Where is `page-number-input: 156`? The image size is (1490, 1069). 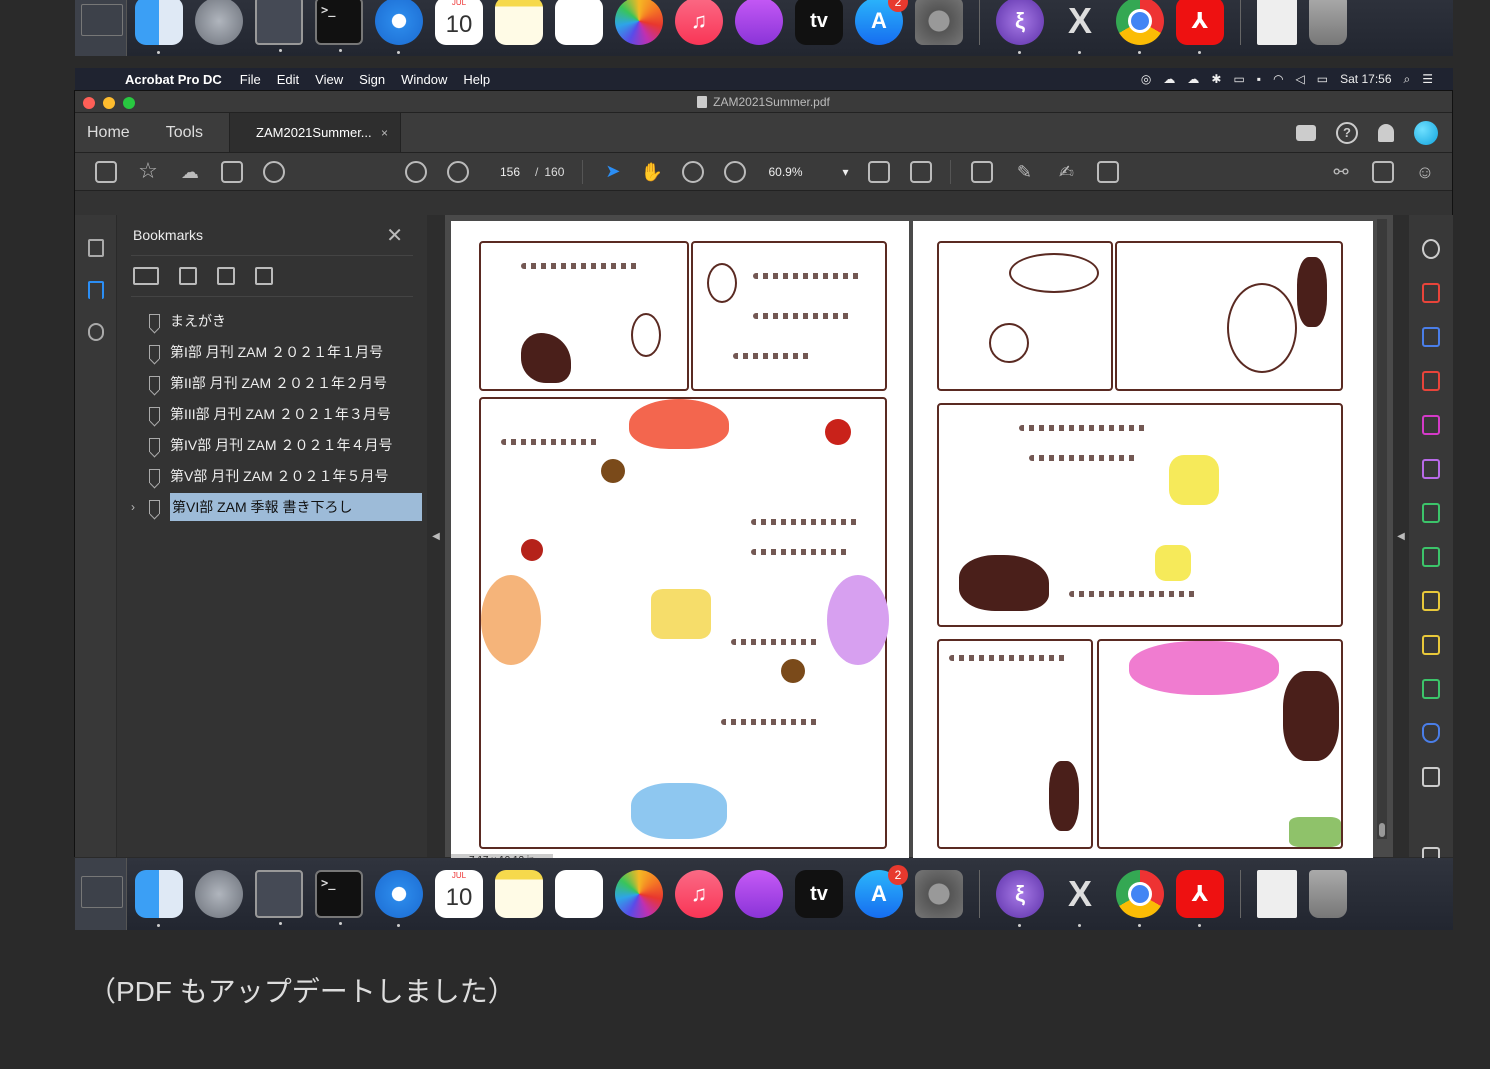 page-number-input: 156 is located at coordinates (510, 172).